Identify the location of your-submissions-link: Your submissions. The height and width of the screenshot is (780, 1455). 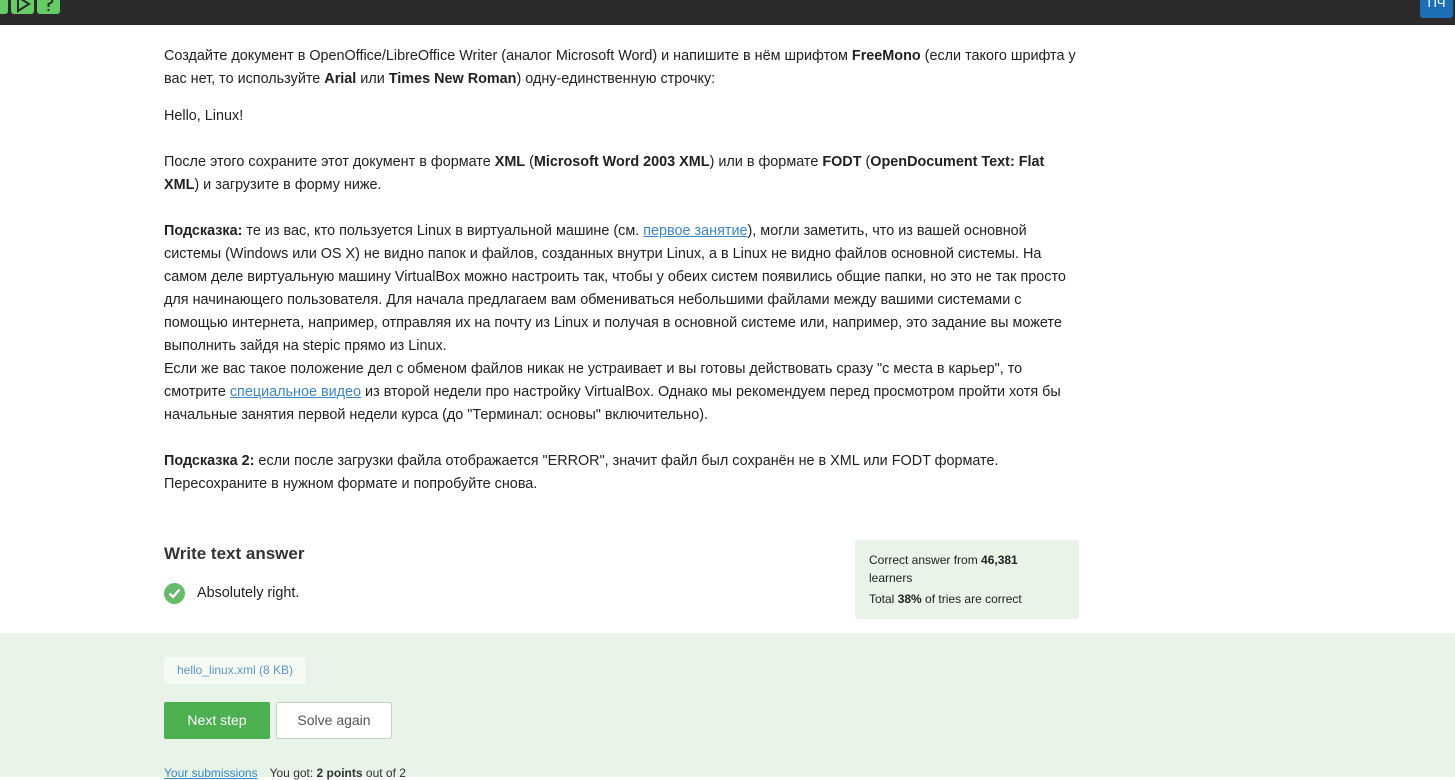
(211, 773).